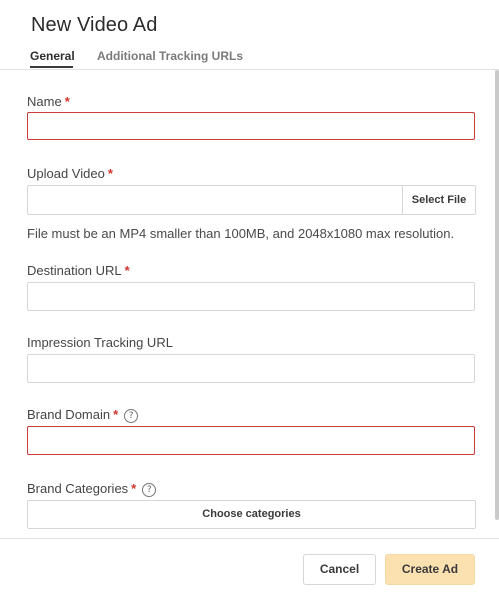 The width and height of the screenshot is (499, 600). Describe the element at coordinates (78, 488) in the screenshot. I see `brand-categories-label-text: Brand Categories` at that location.